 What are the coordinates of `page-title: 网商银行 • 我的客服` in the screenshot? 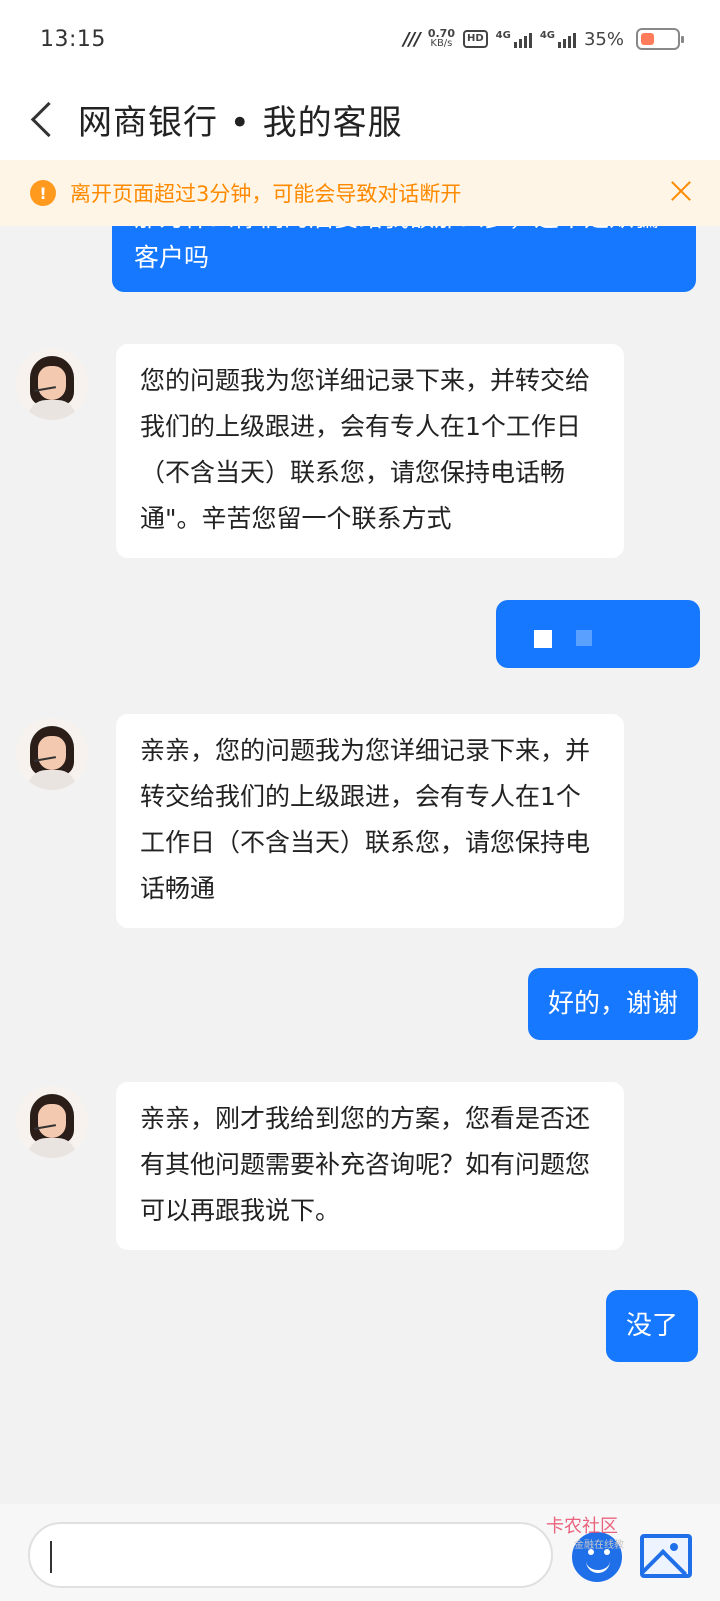 It's located at (240, 122).